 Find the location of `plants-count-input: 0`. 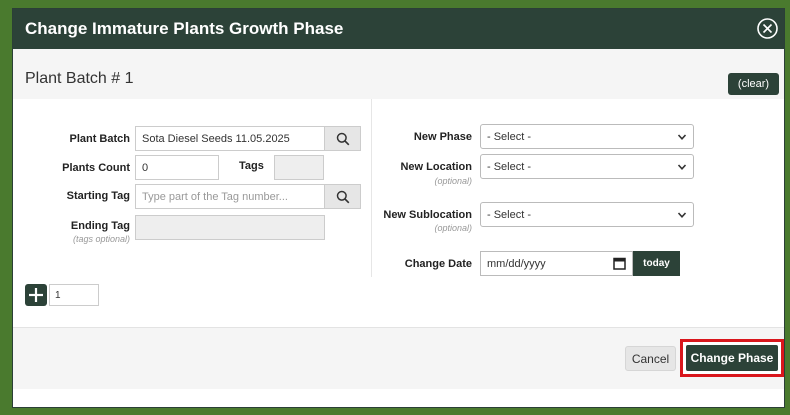

plants-count-input: 0 is located at coordinates (177, 167).